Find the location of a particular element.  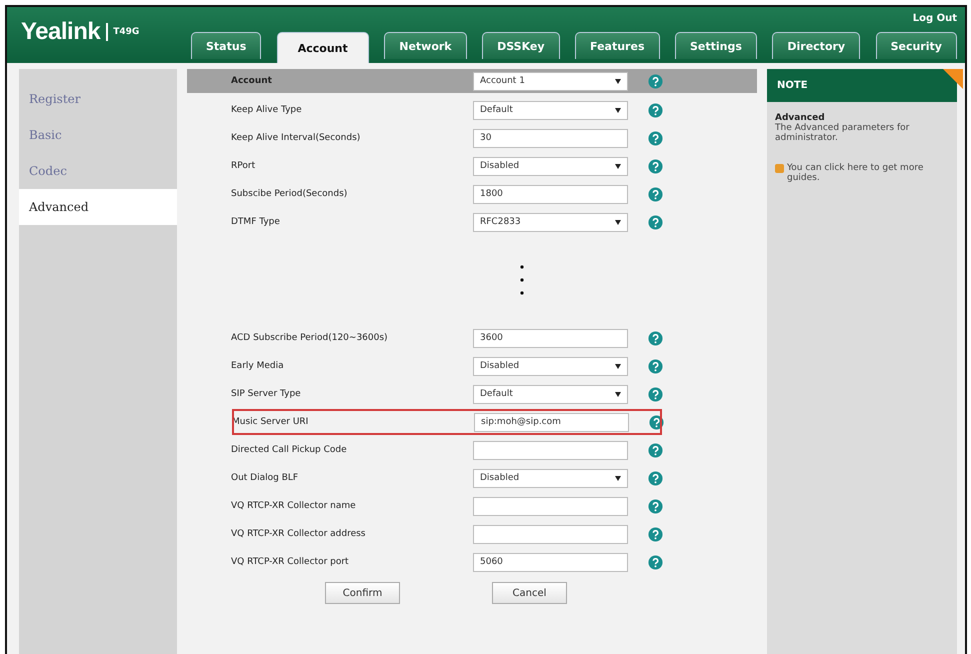

model-label: T49G is located at coordinates (123, 32).